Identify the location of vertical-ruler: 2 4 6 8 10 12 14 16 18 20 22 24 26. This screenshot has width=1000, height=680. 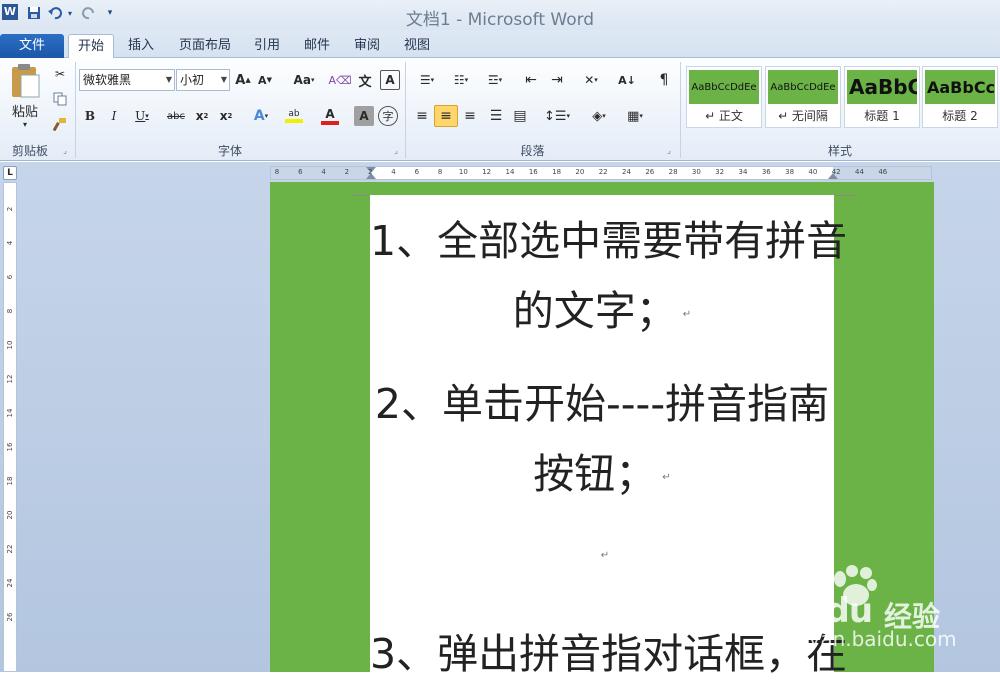
(10, 427).